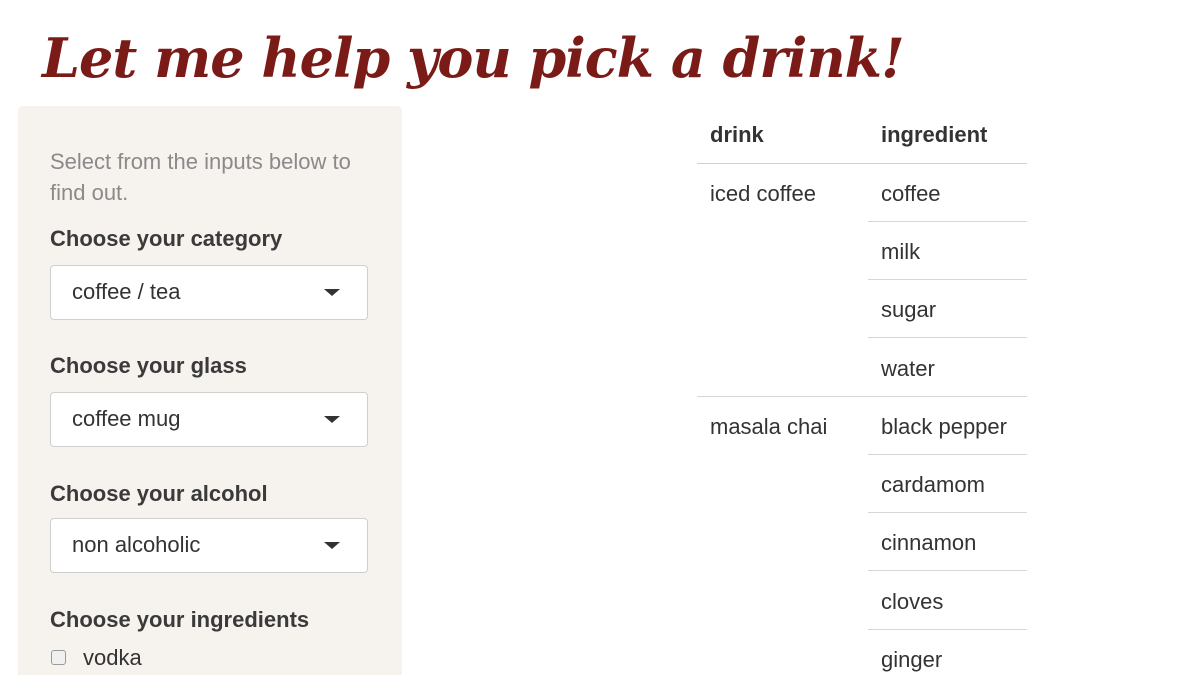  What do you see at coordinates (209, 292) in the screenshot?
I see `category-select: coffee / tea` at bounding box center [209, 292].